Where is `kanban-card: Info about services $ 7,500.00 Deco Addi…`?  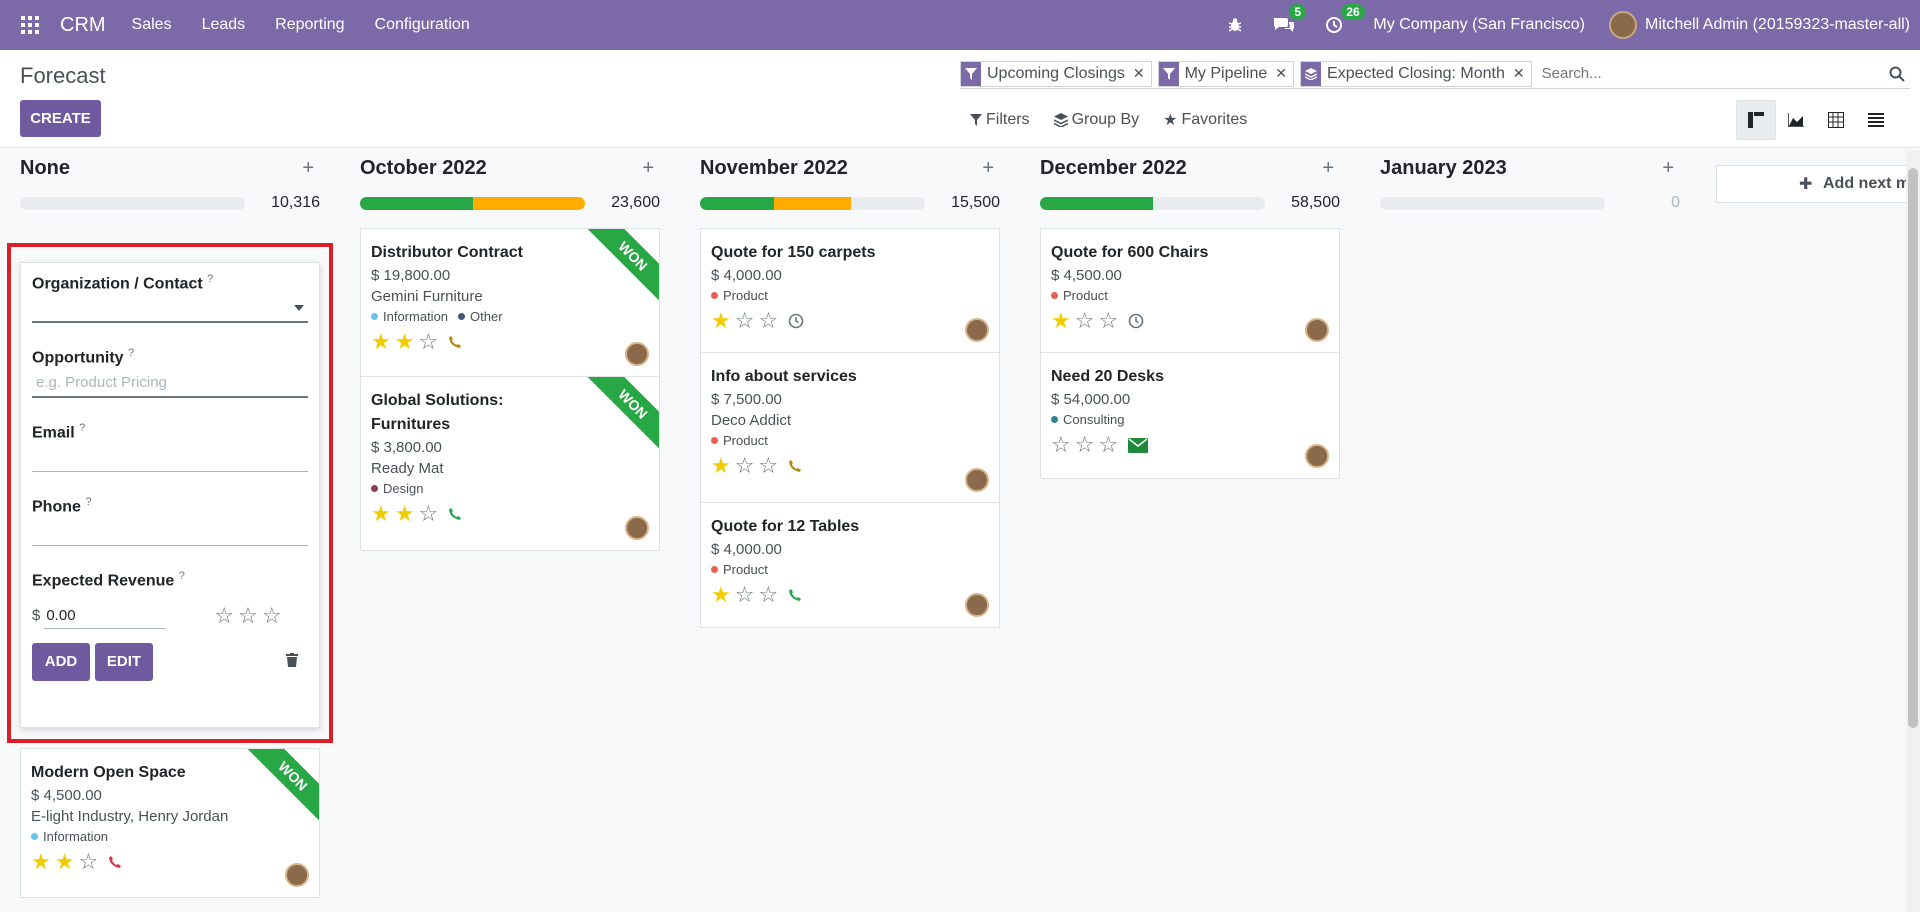 kanban-card: Info about services $ 7,500.00 Deco Addi… is located at coordinates (850, 428).